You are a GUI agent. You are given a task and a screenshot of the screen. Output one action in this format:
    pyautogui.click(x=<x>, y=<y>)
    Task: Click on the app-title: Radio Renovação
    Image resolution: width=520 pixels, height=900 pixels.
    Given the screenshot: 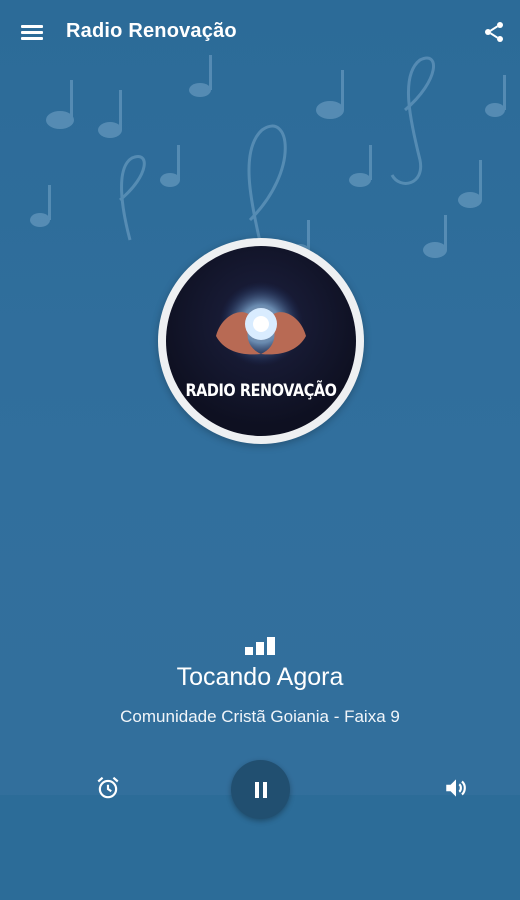 What is the action you would take?
    pyautogui.click(x=151, y=31)
    